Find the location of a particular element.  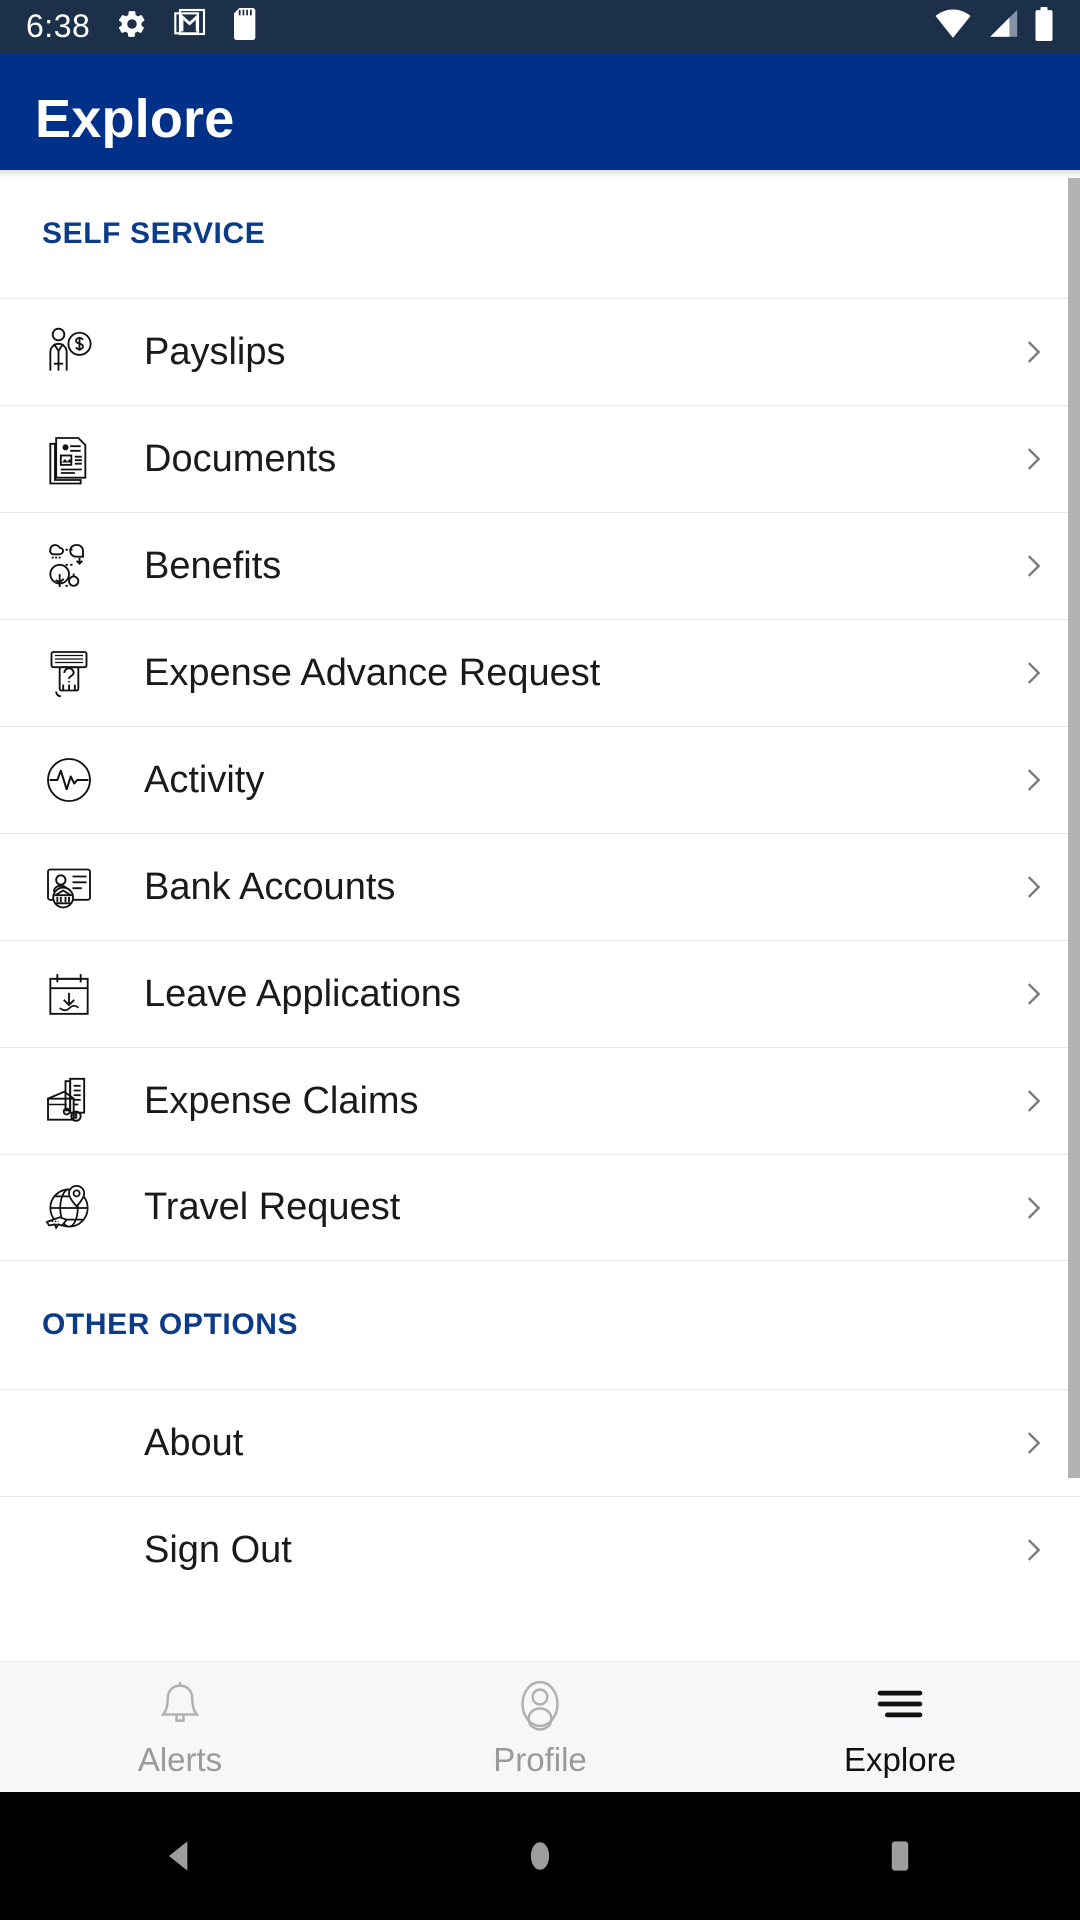

android-navigation-bar is located at coordinates (540, 1856).